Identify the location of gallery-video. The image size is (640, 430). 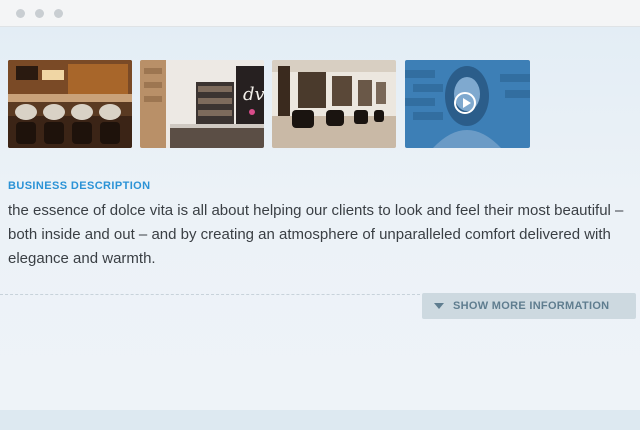
(467, 104).